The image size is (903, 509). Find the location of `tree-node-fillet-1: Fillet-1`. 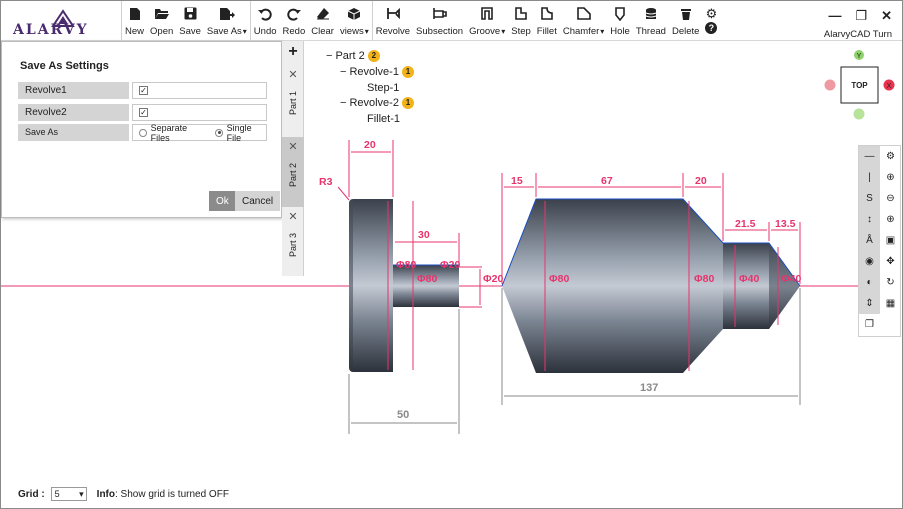

tree-node-fillet-1: Fillet-1 is located at coordinates (383, 119).